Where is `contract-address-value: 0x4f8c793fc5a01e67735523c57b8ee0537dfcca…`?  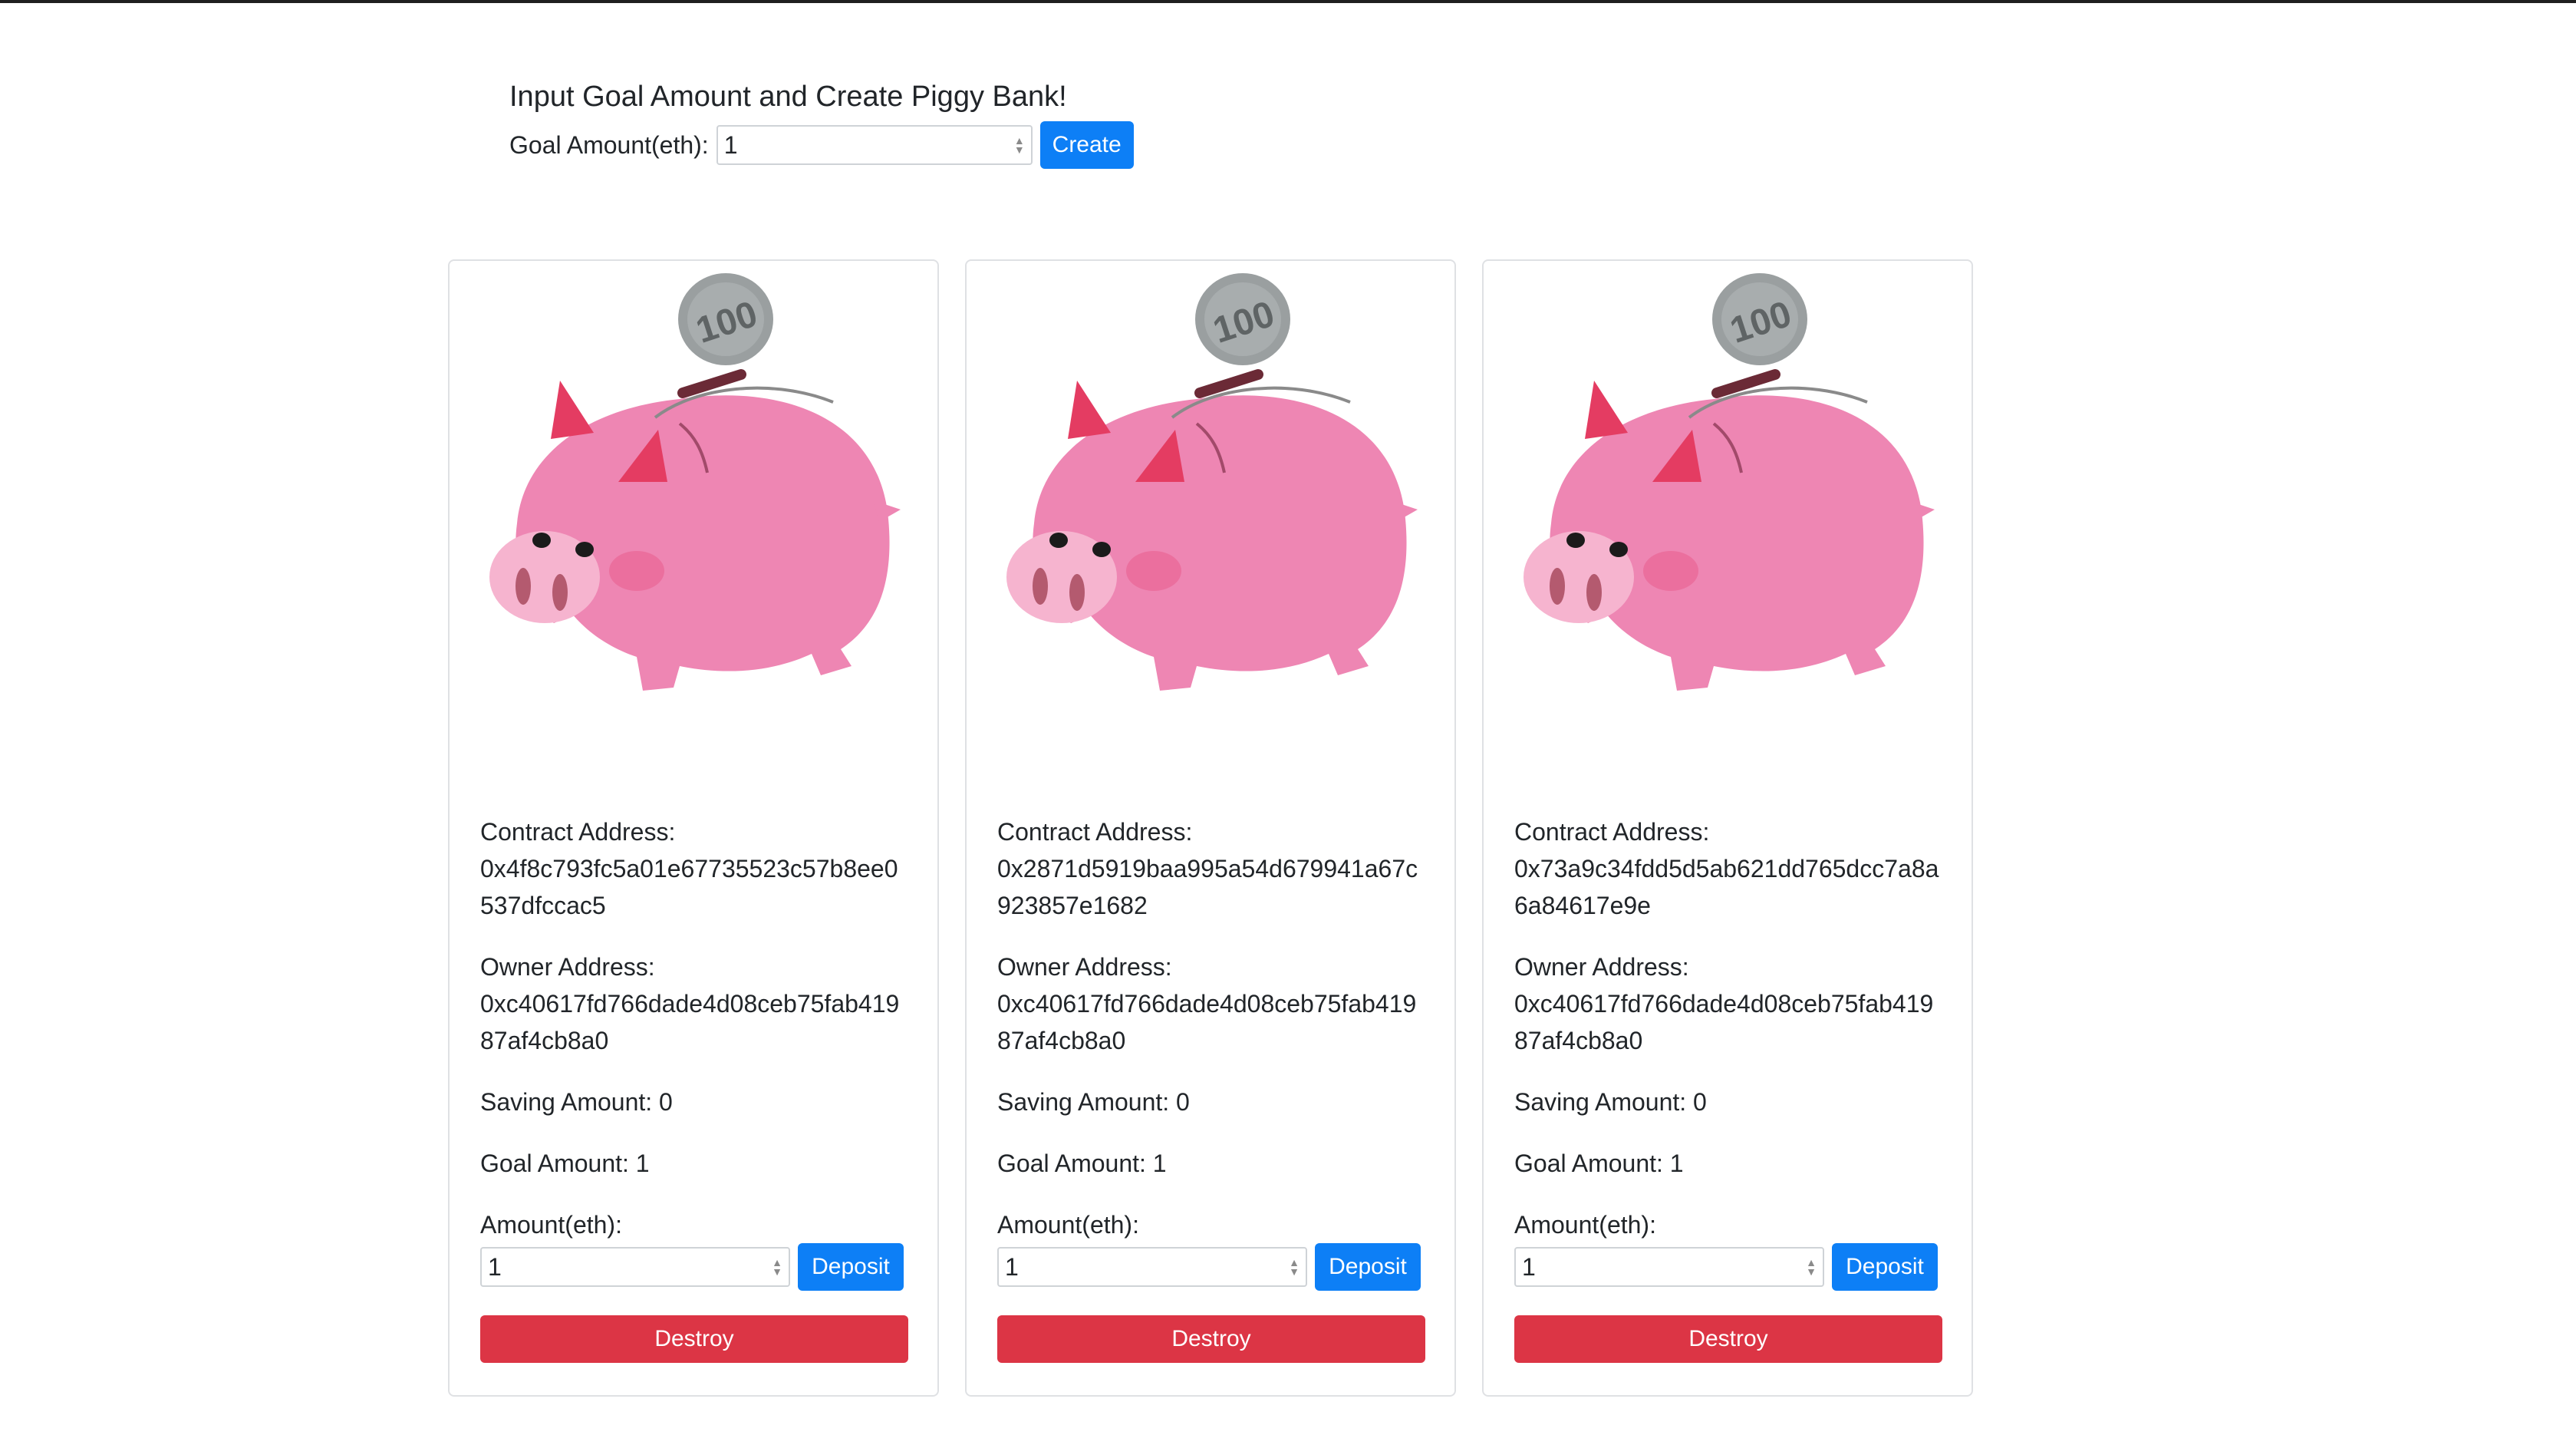
contract-address-value: 0x4f8c793fc5a01e67735523c57b8ee0537dfcca… is located at coordinates (689, 887).